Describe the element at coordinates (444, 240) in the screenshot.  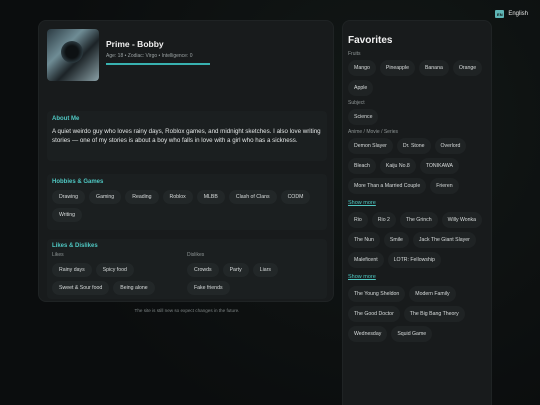
I see `movie-chip: Jack The Giant Slayer` at that location.